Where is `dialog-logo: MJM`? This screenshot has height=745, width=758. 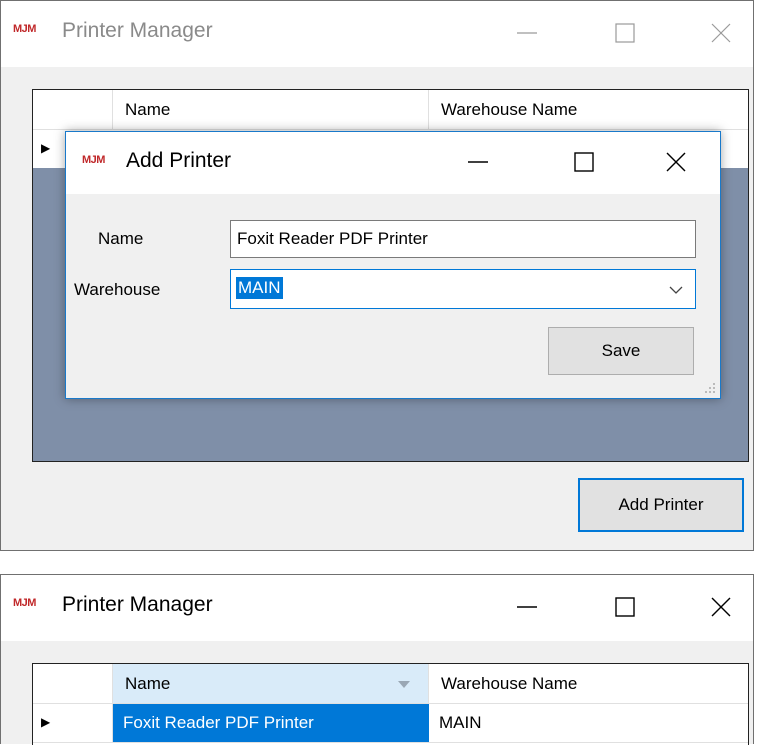 dialog-logo: MJM is located at coordinates (93, 160).